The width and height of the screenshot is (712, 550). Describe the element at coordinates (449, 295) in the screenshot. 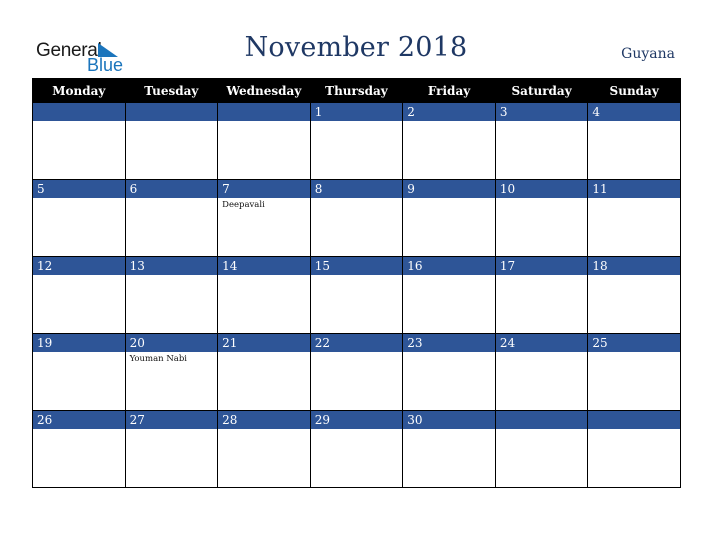

I see `day-cell: 16` at that location.